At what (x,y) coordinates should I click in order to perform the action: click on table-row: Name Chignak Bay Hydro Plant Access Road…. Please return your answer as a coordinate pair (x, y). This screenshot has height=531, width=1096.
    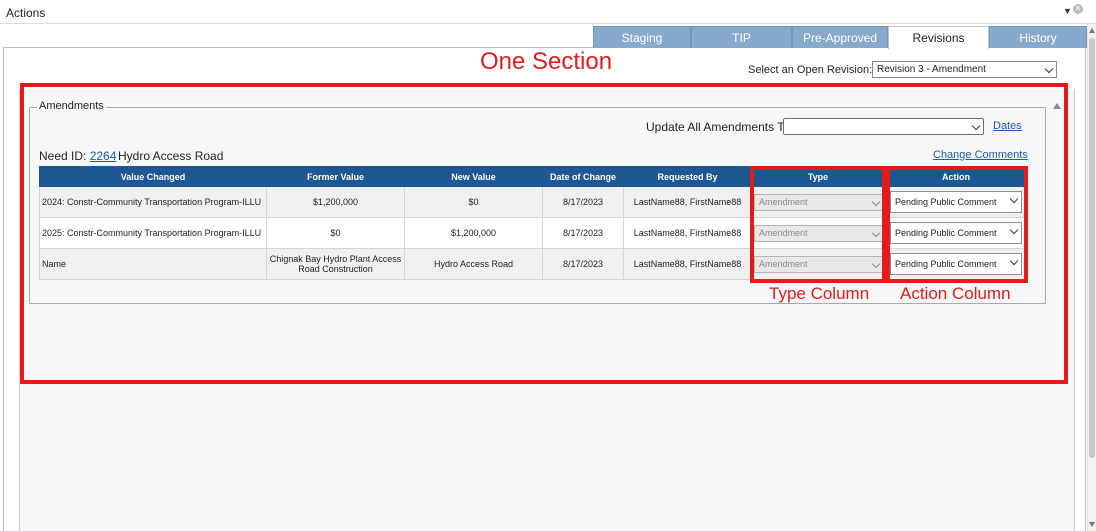
    Looking at the image, I should click on (533, 264).